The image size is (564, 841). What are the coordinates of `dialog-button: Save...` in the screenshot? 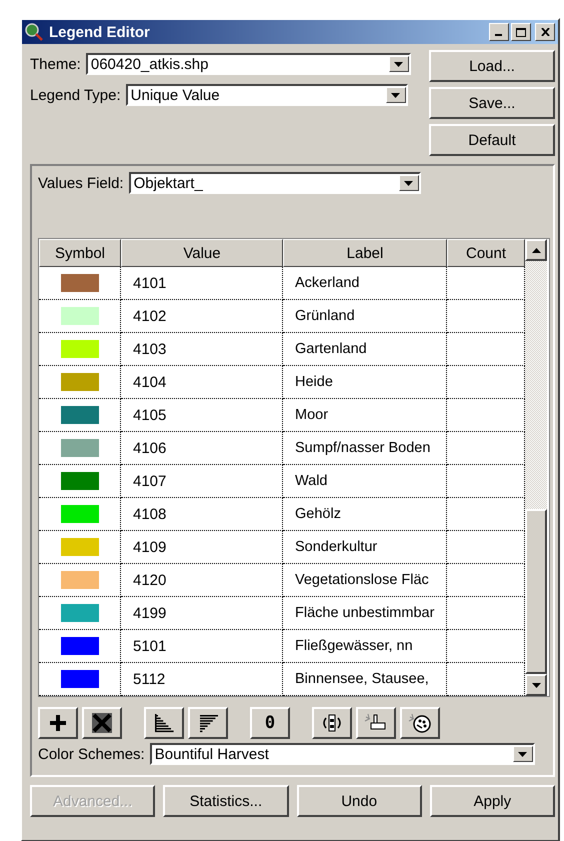 It's located at (492, 103).